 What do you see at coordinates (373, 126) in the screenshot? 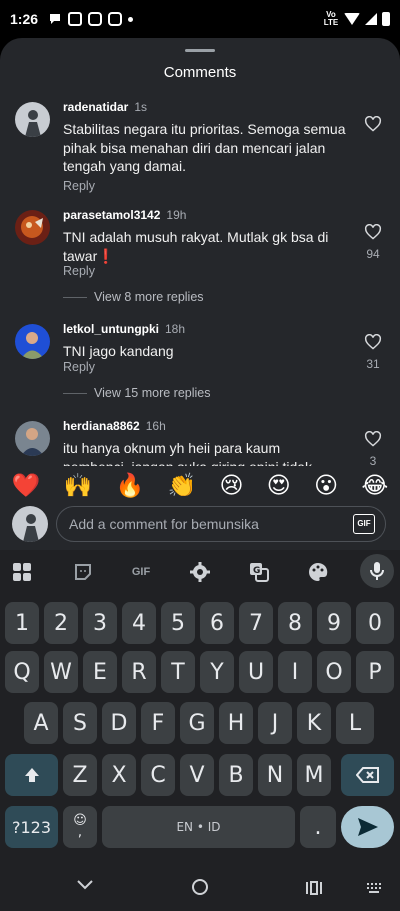
I see `like-button` at bounding box center [373, 126].